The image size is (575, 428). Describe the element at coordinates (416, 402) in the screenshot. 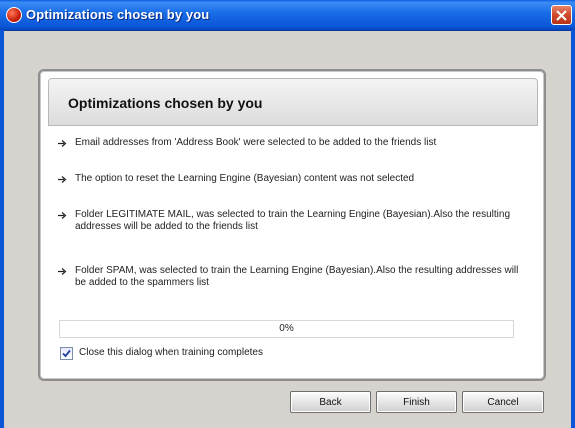

I see `finish-button: Finish` at that location.